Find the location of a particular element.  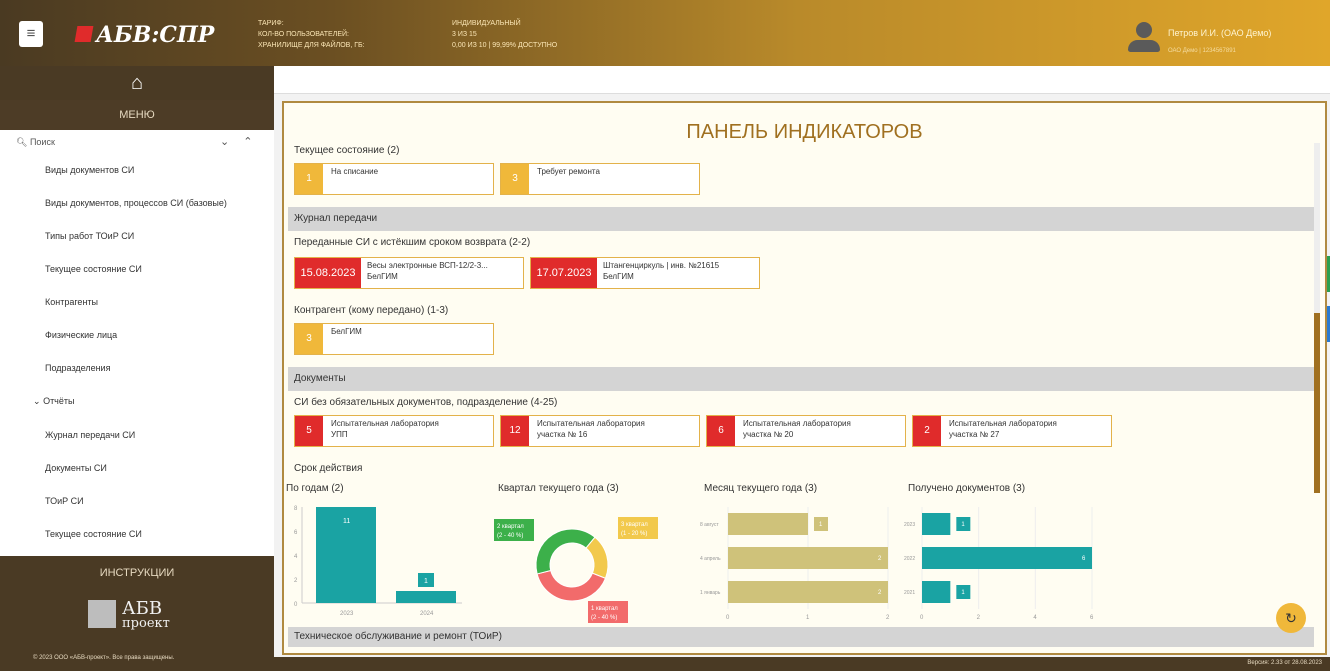

nodocs-card: 6 Испытательная лаборатория участка № 20 is located at coordinates (806, 431).